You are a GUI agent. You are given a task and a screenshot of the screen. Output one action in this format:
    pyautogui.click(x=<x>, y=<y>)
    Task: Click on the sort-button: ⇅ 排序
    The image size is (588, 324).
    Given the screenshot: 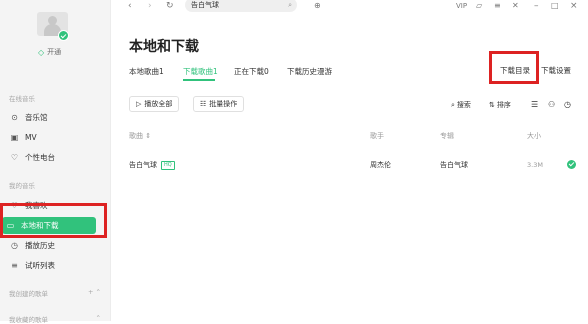 What is the action you would take?
    pyautogui.click(x=500, y=105)
    